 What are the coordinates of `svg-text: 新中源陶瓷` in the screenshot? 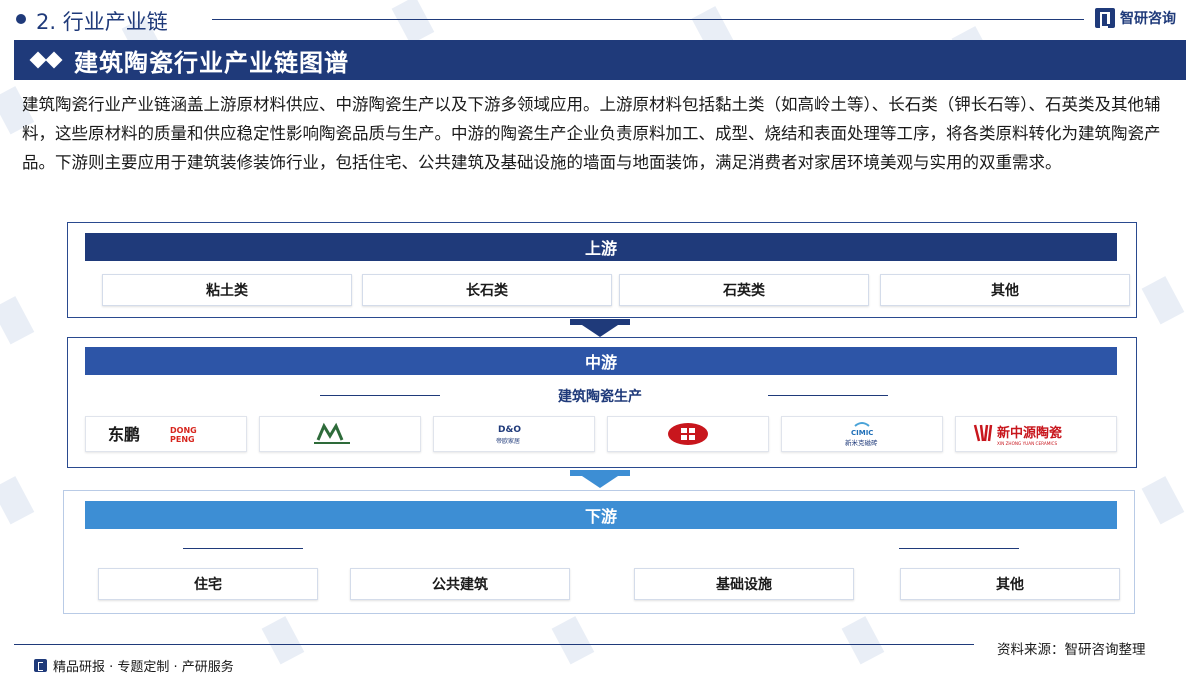 It's located at (1029, 433).